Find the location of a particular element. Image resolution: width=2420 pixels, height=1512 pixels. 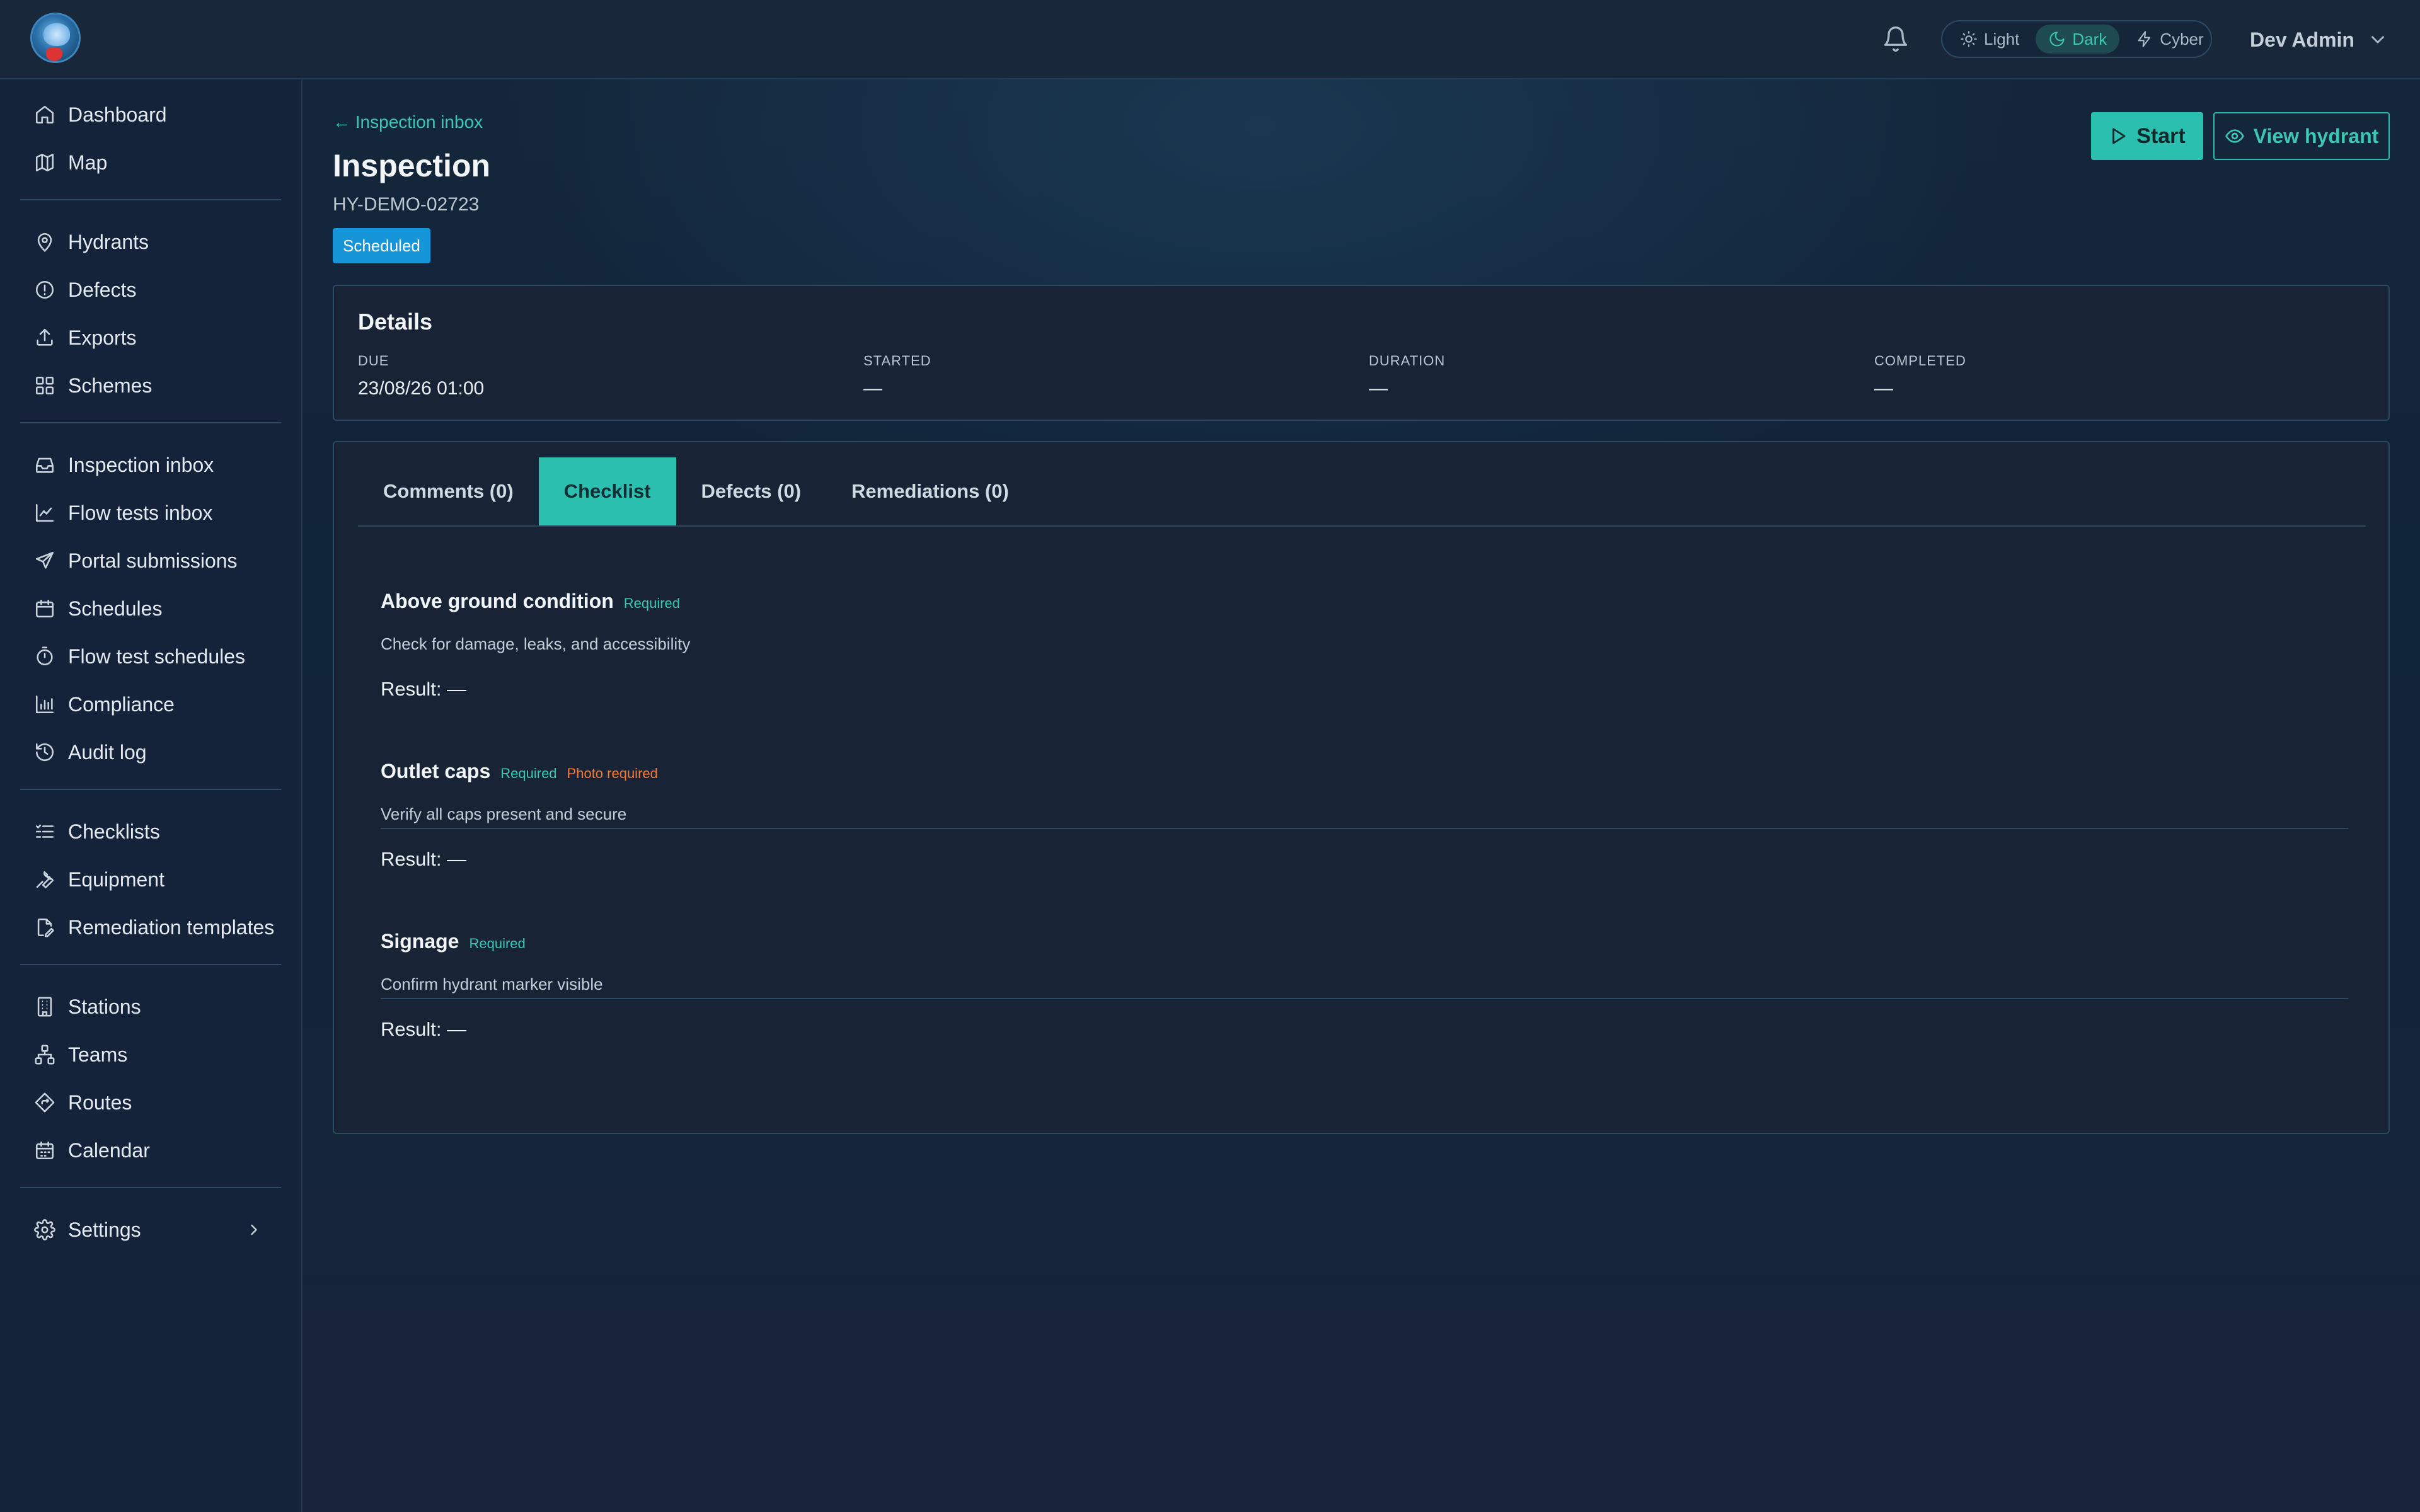

sidebar-item-checklists: Checklists is located at coordinates (150, 832).